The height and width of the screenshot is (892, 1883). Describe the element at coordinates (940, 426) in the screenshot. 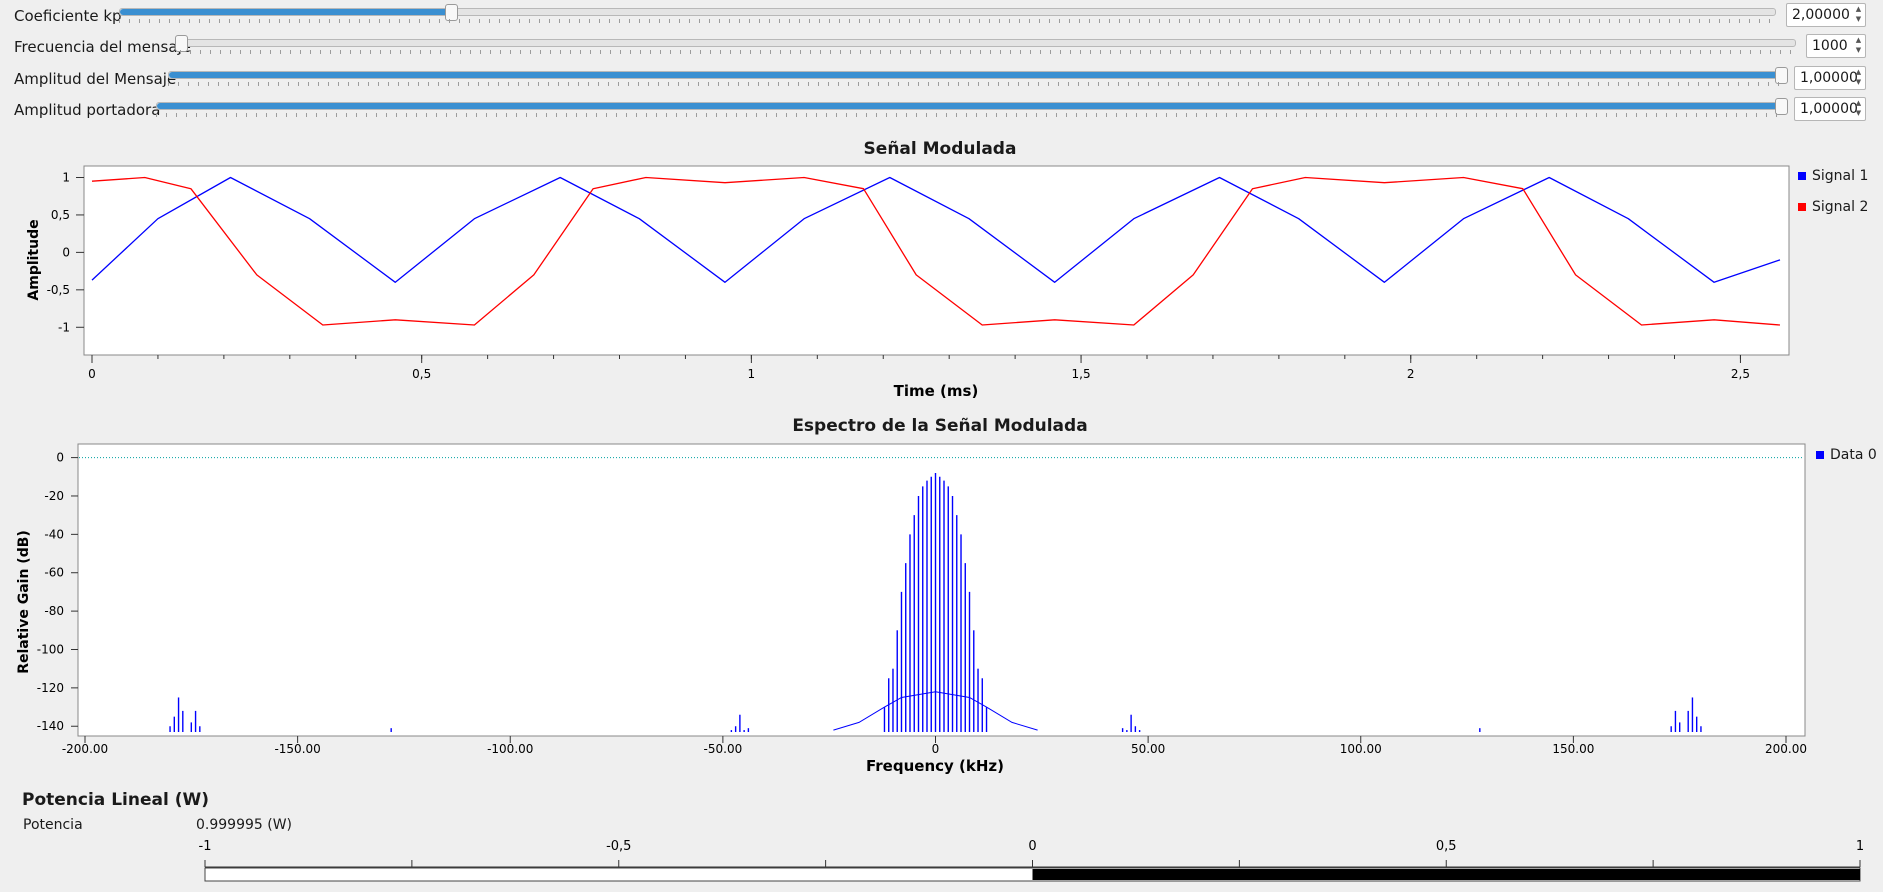

I see `freq-plot-title: Espectro de la Señal Modulada` at that location.